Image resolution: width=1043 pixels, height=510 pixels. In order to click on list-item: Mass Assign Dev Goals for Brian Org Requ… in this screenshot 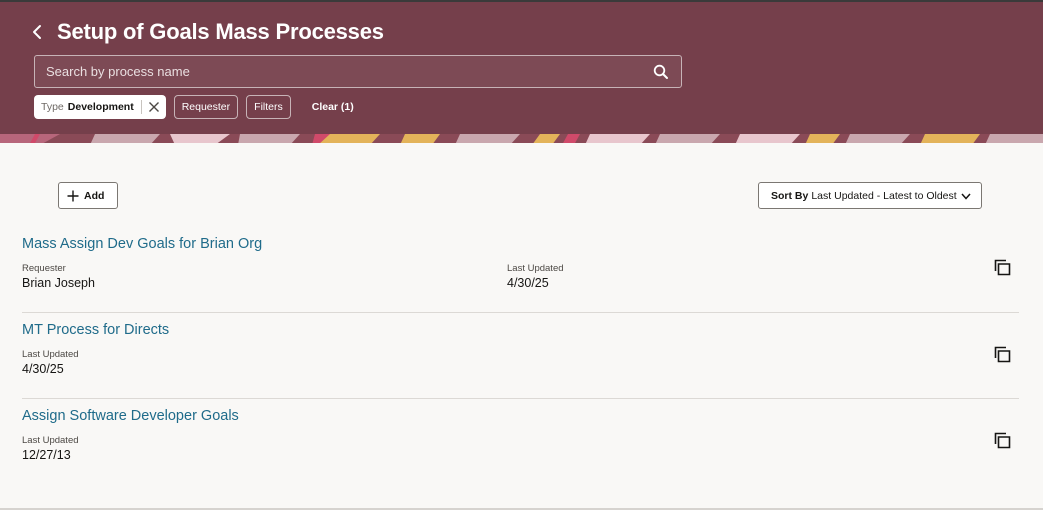, I will do `click(520, 266)`.